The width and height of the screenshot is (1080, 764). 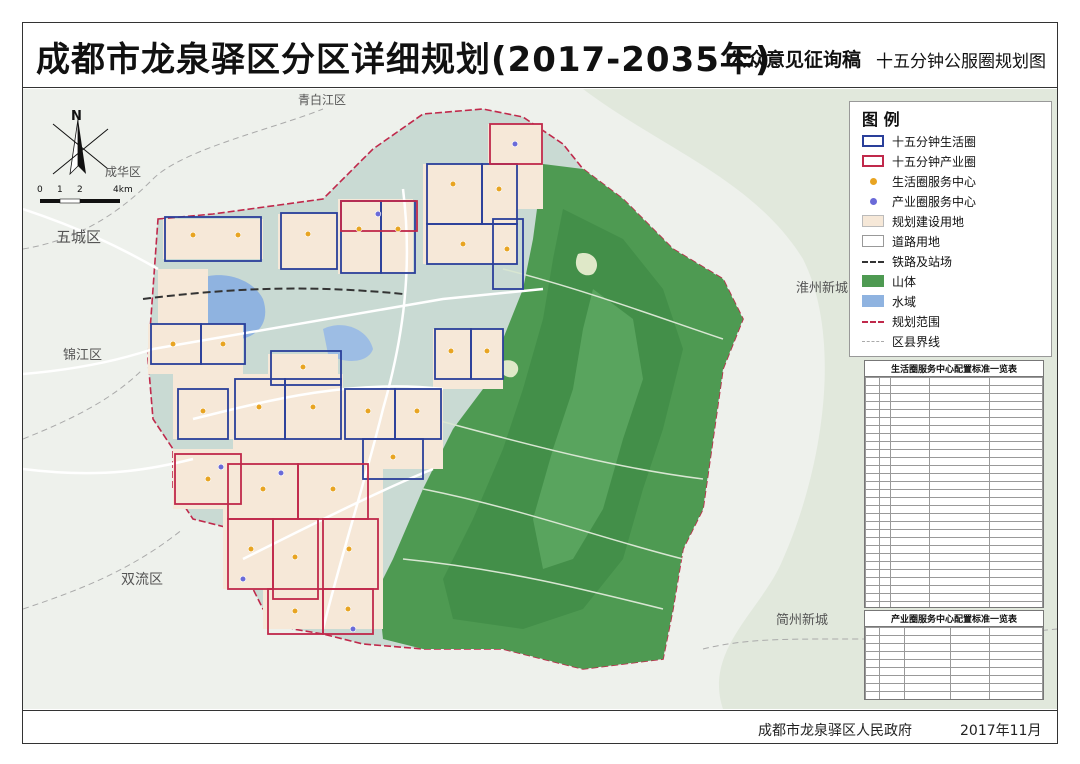 I want to click on life-circle-standard-table: 生活圈服务中心配置标准一览表, so click(x=954, y=484).